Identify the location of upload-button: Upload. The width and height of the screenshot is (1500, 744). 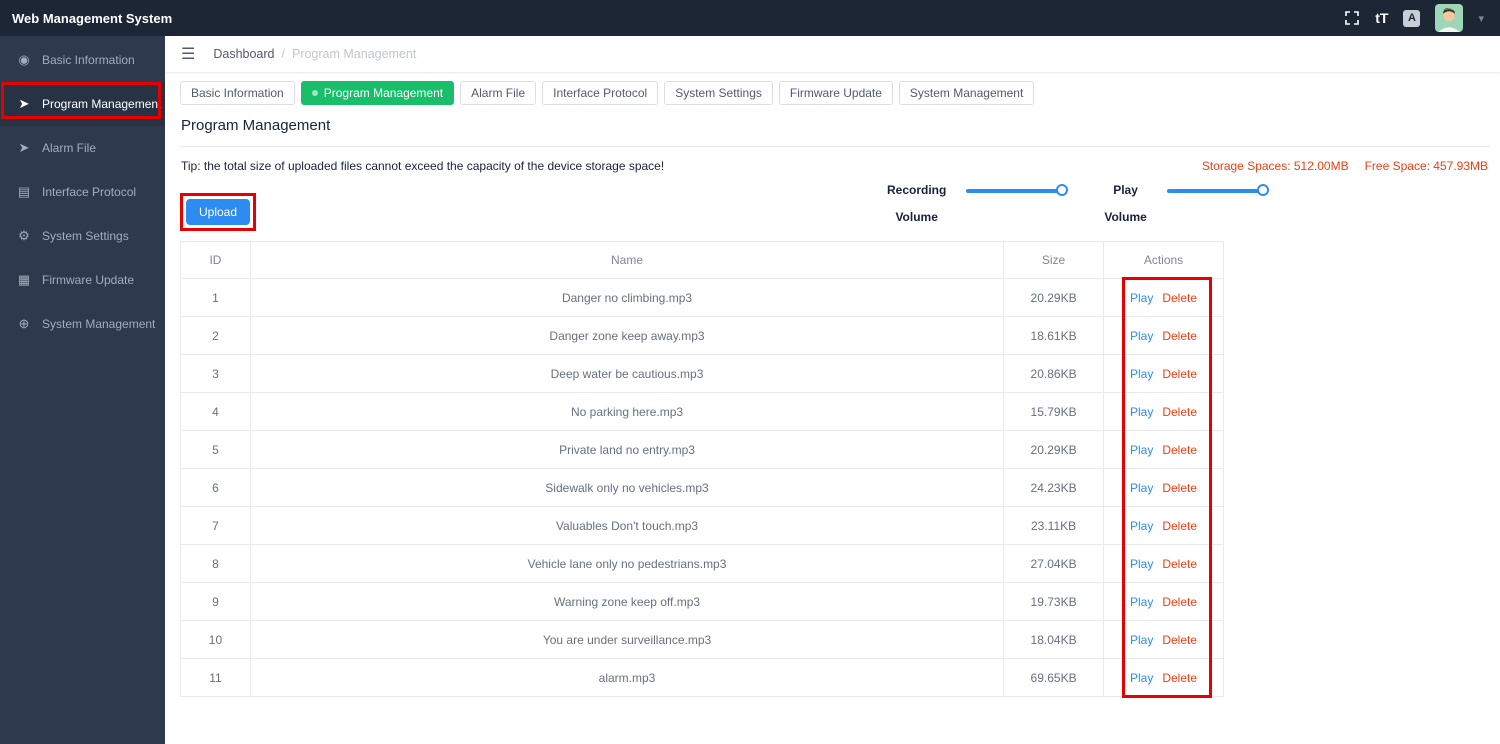
(218, 212).